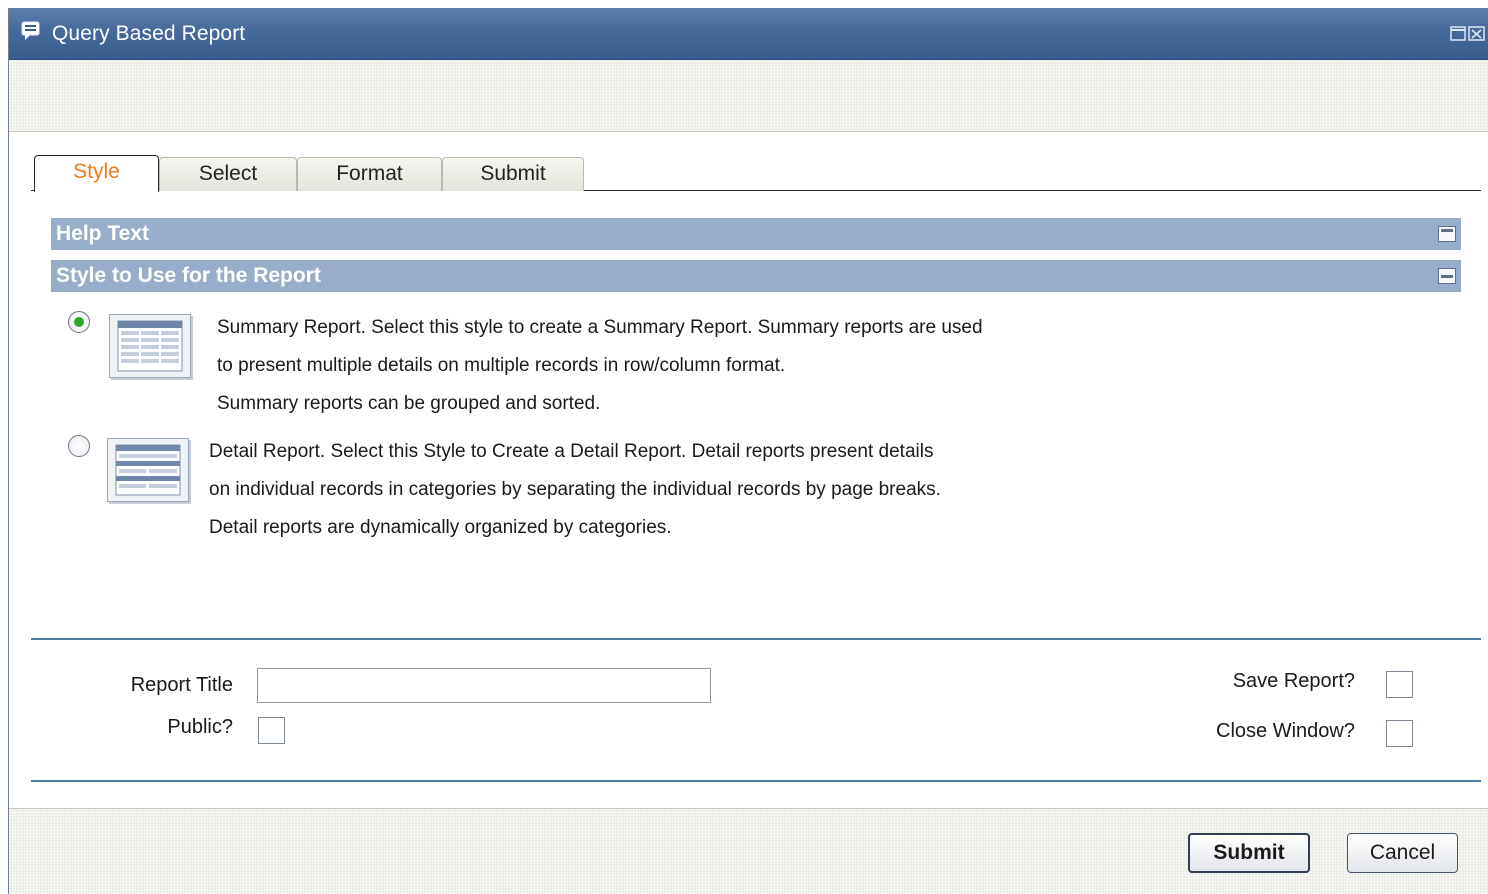 This screenshot has width=1488, height=894. What do you see at coordinates (513, 174) in the screenshot?
I see `tab-submit: Submit` at bounding box center [513, 174].